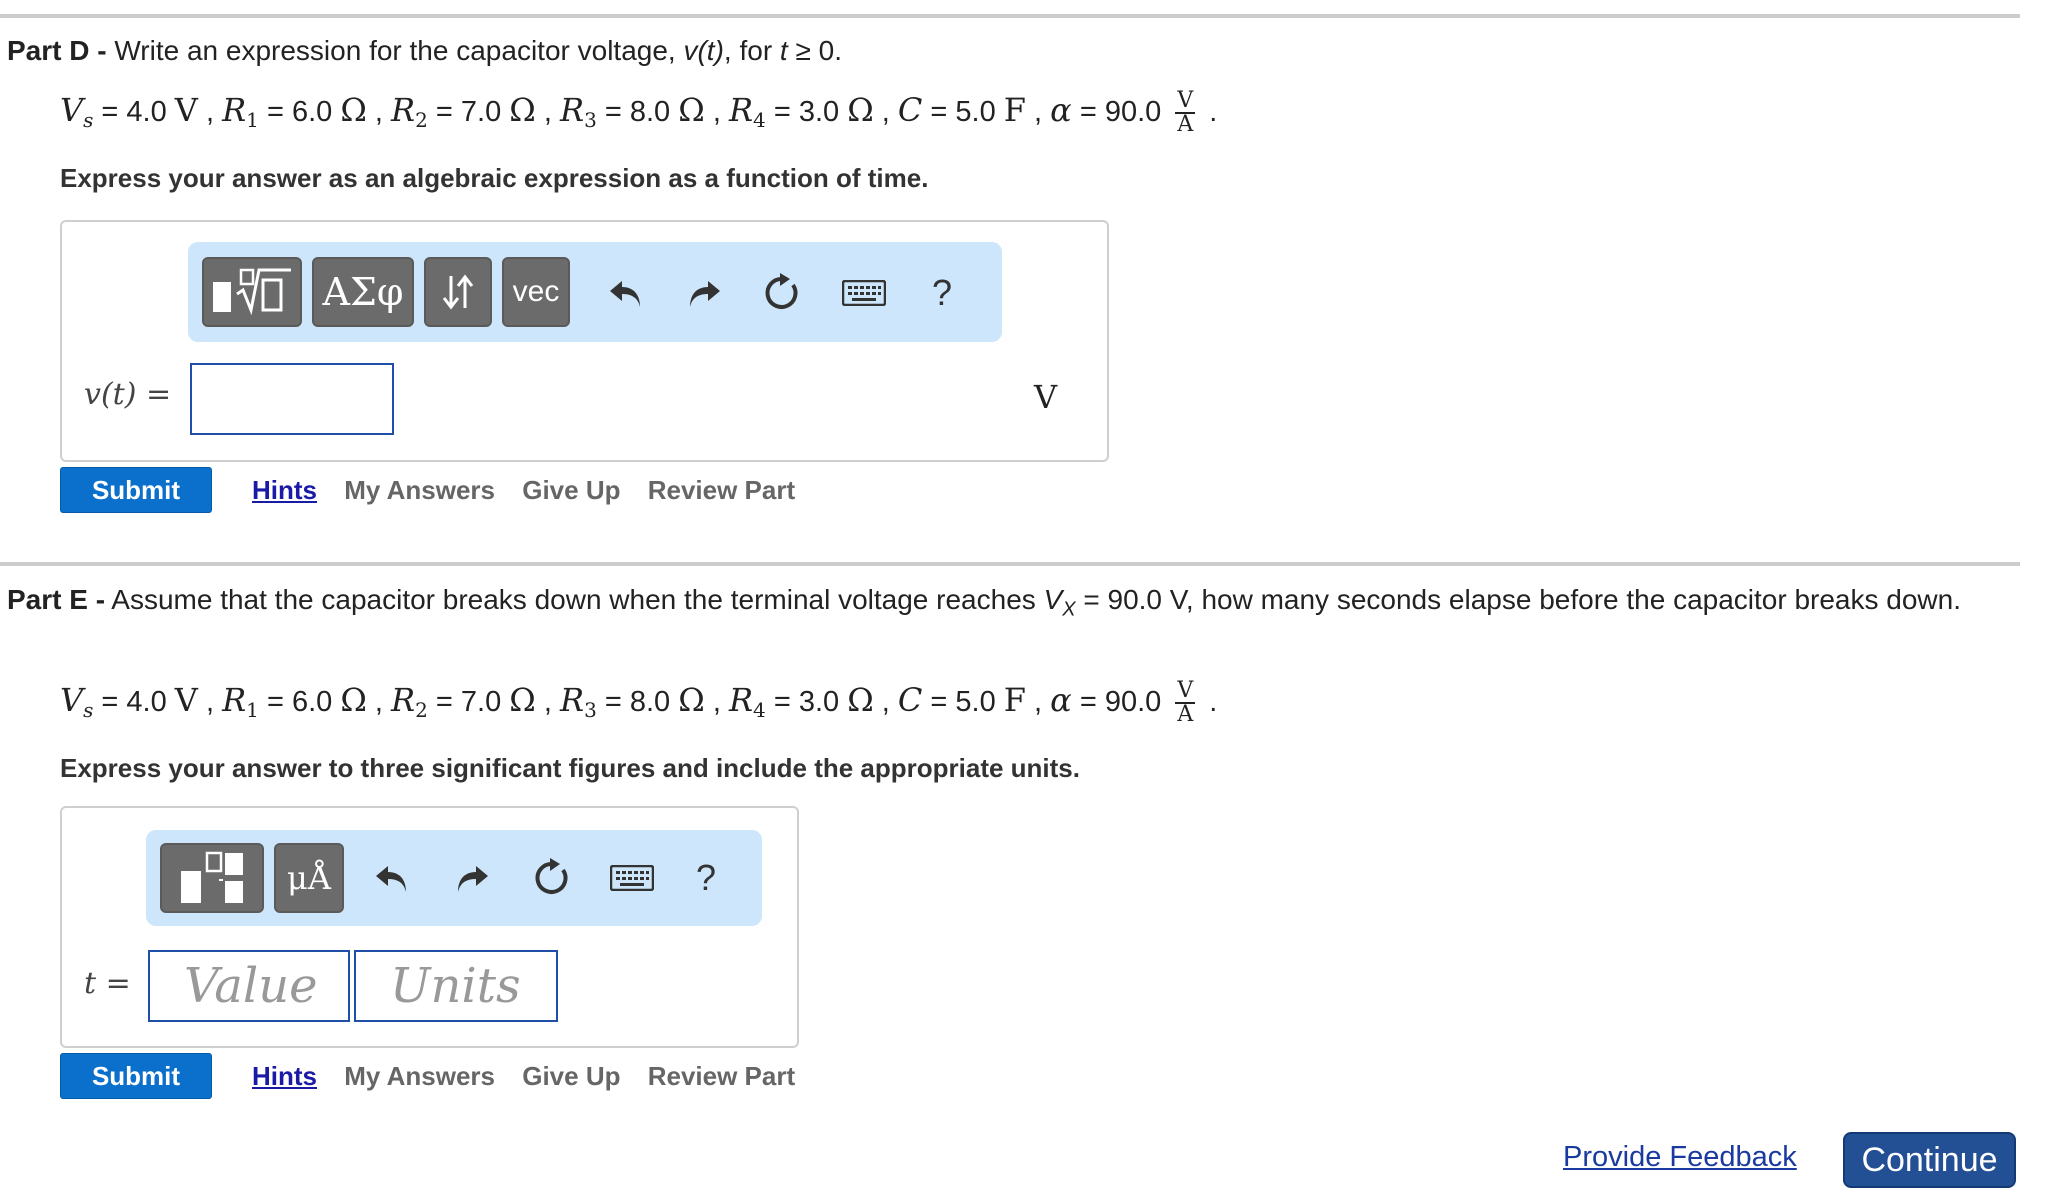 The height and width of the screenshot is (1190, 2046). I want to click on part-d-answer-box: ΑΣφ vec ? v(t) = V, so click(584, 341).